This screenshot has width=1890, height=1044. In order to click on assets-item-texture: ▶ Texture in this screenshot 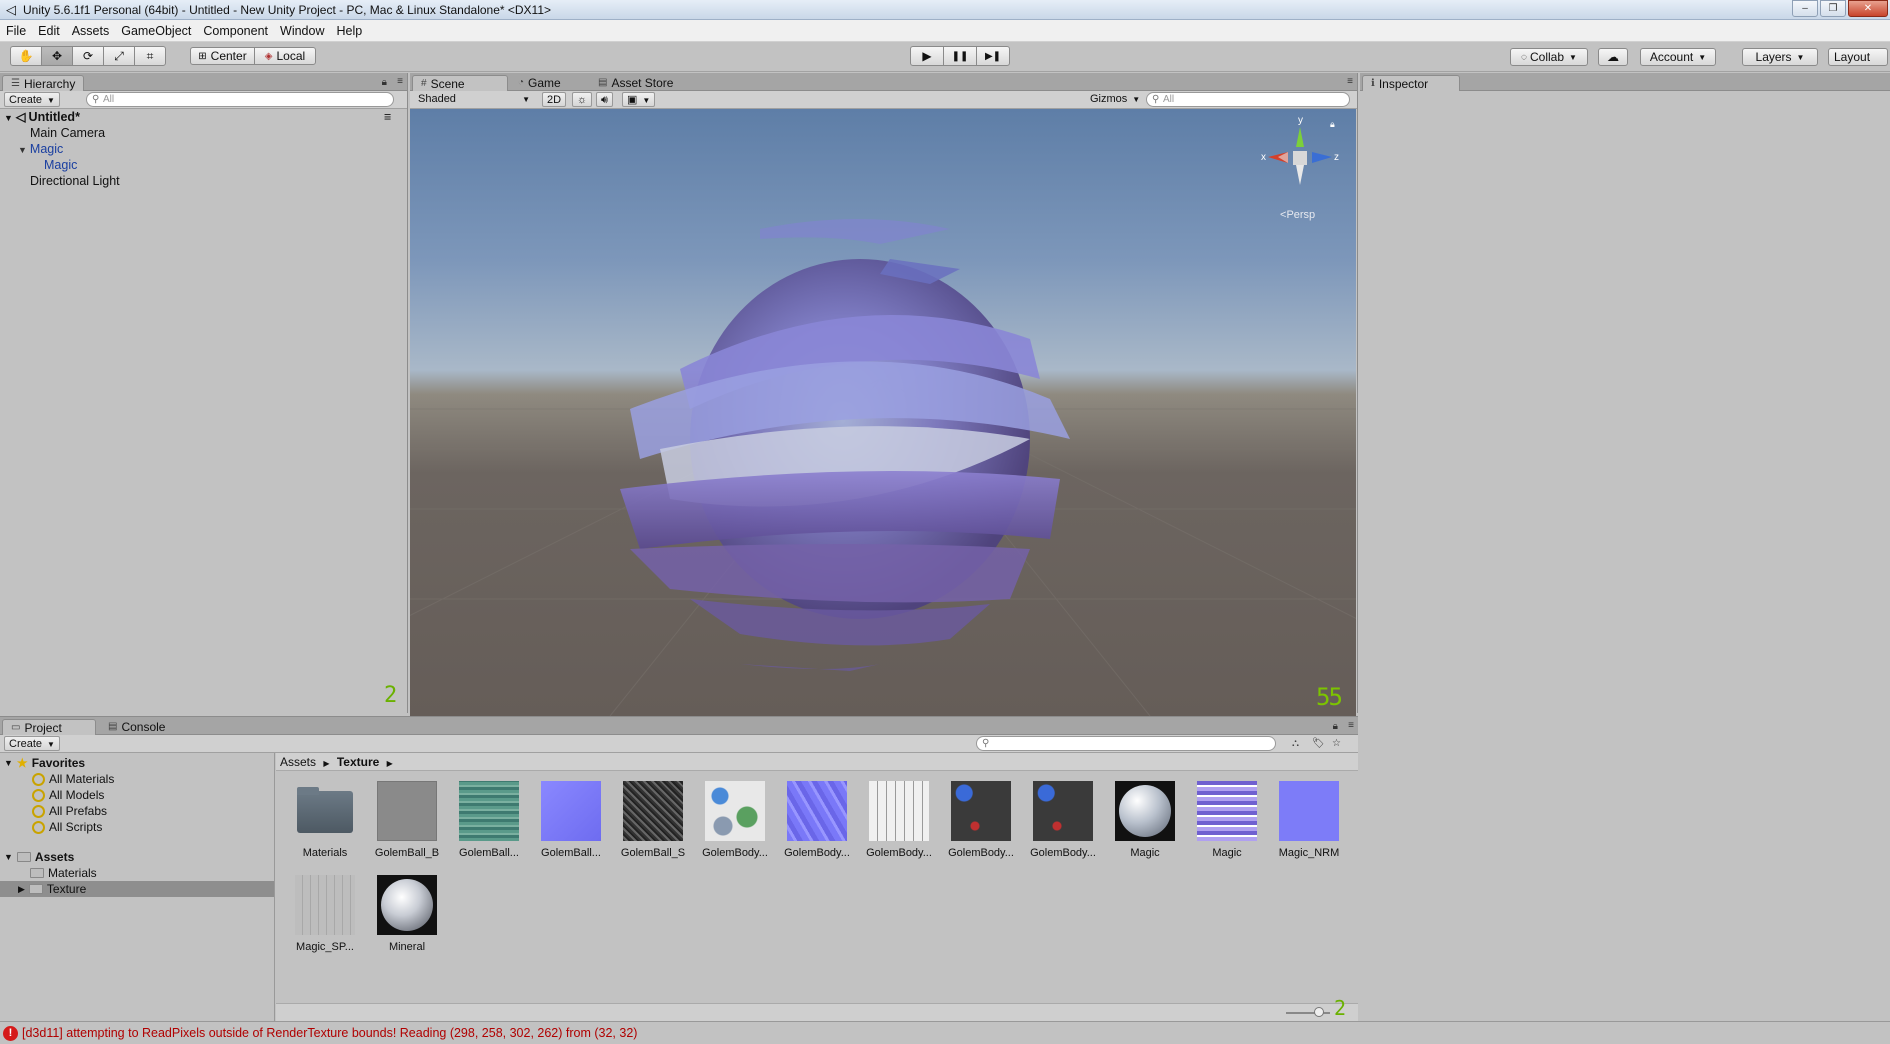, I will do `click(137, 889)`.